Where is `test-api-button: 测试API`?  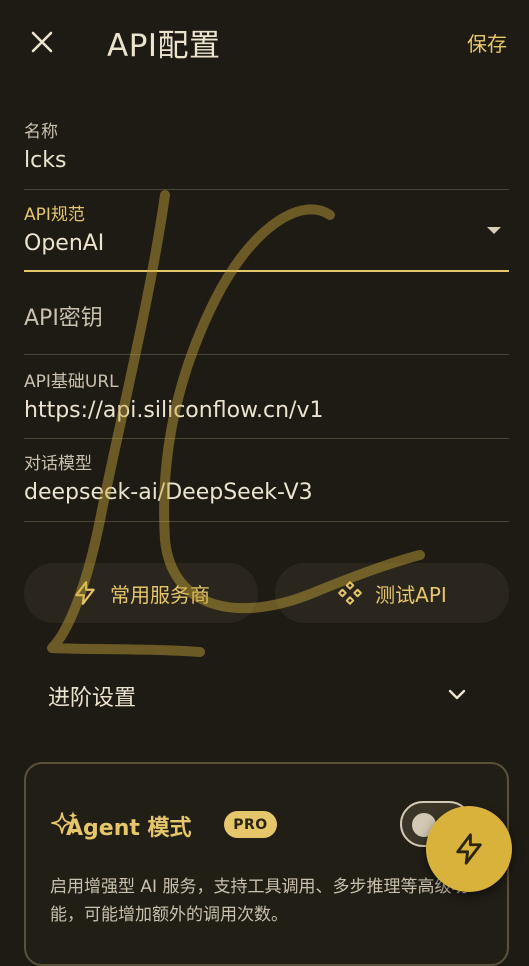
test-api-button: 测试API is located at coordinates (392, 593).